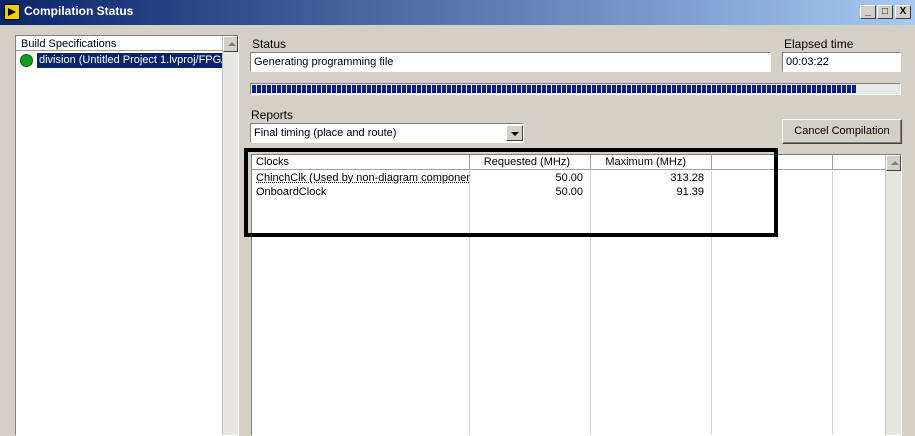 The width and height of the screenshot is (915, 436). What do you see at coordinates (868, 12) in the screenshot?
I see `minimize-button: _` at bounding box center [868, 12].